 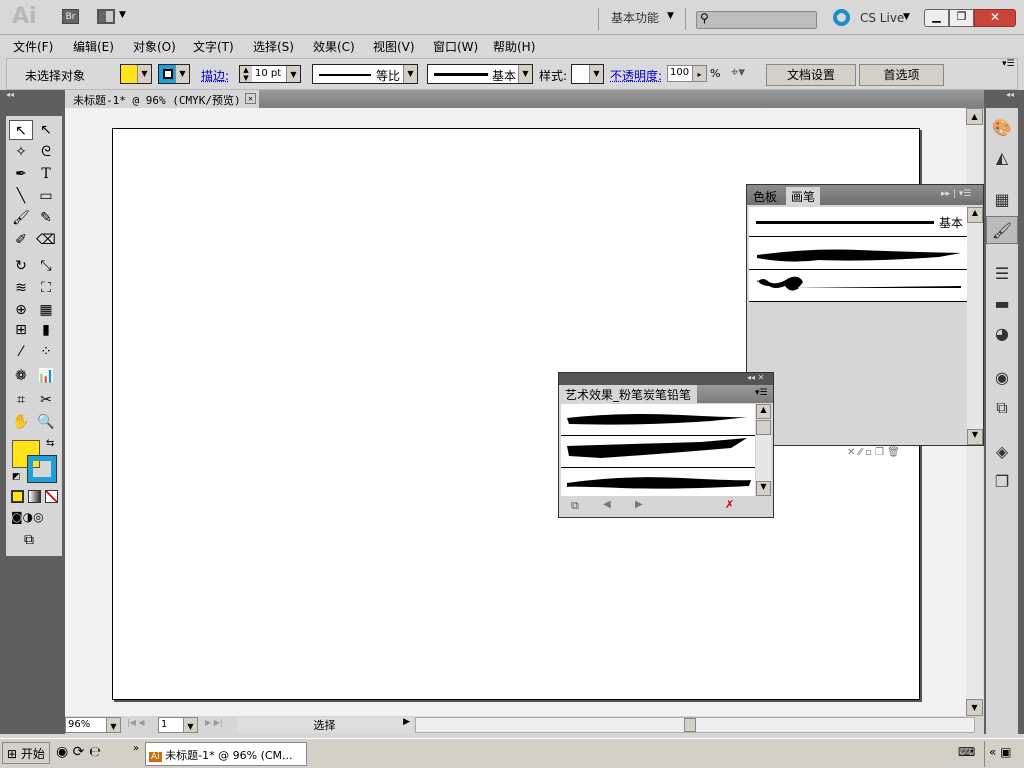 I want to click on horizontal-scrollbar, so click(x=695, y=725).